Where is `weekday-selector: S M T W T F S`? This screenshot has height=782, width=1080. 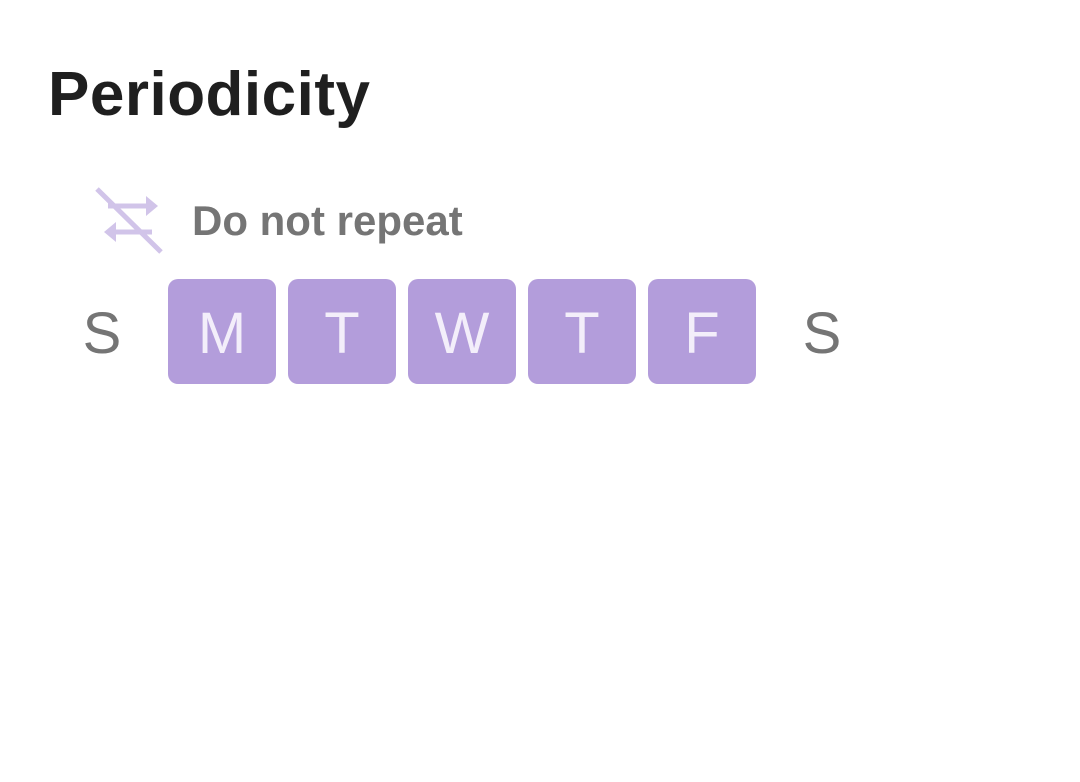 weekday-selector: S M T W T F S is located at coordinates (468, 331).